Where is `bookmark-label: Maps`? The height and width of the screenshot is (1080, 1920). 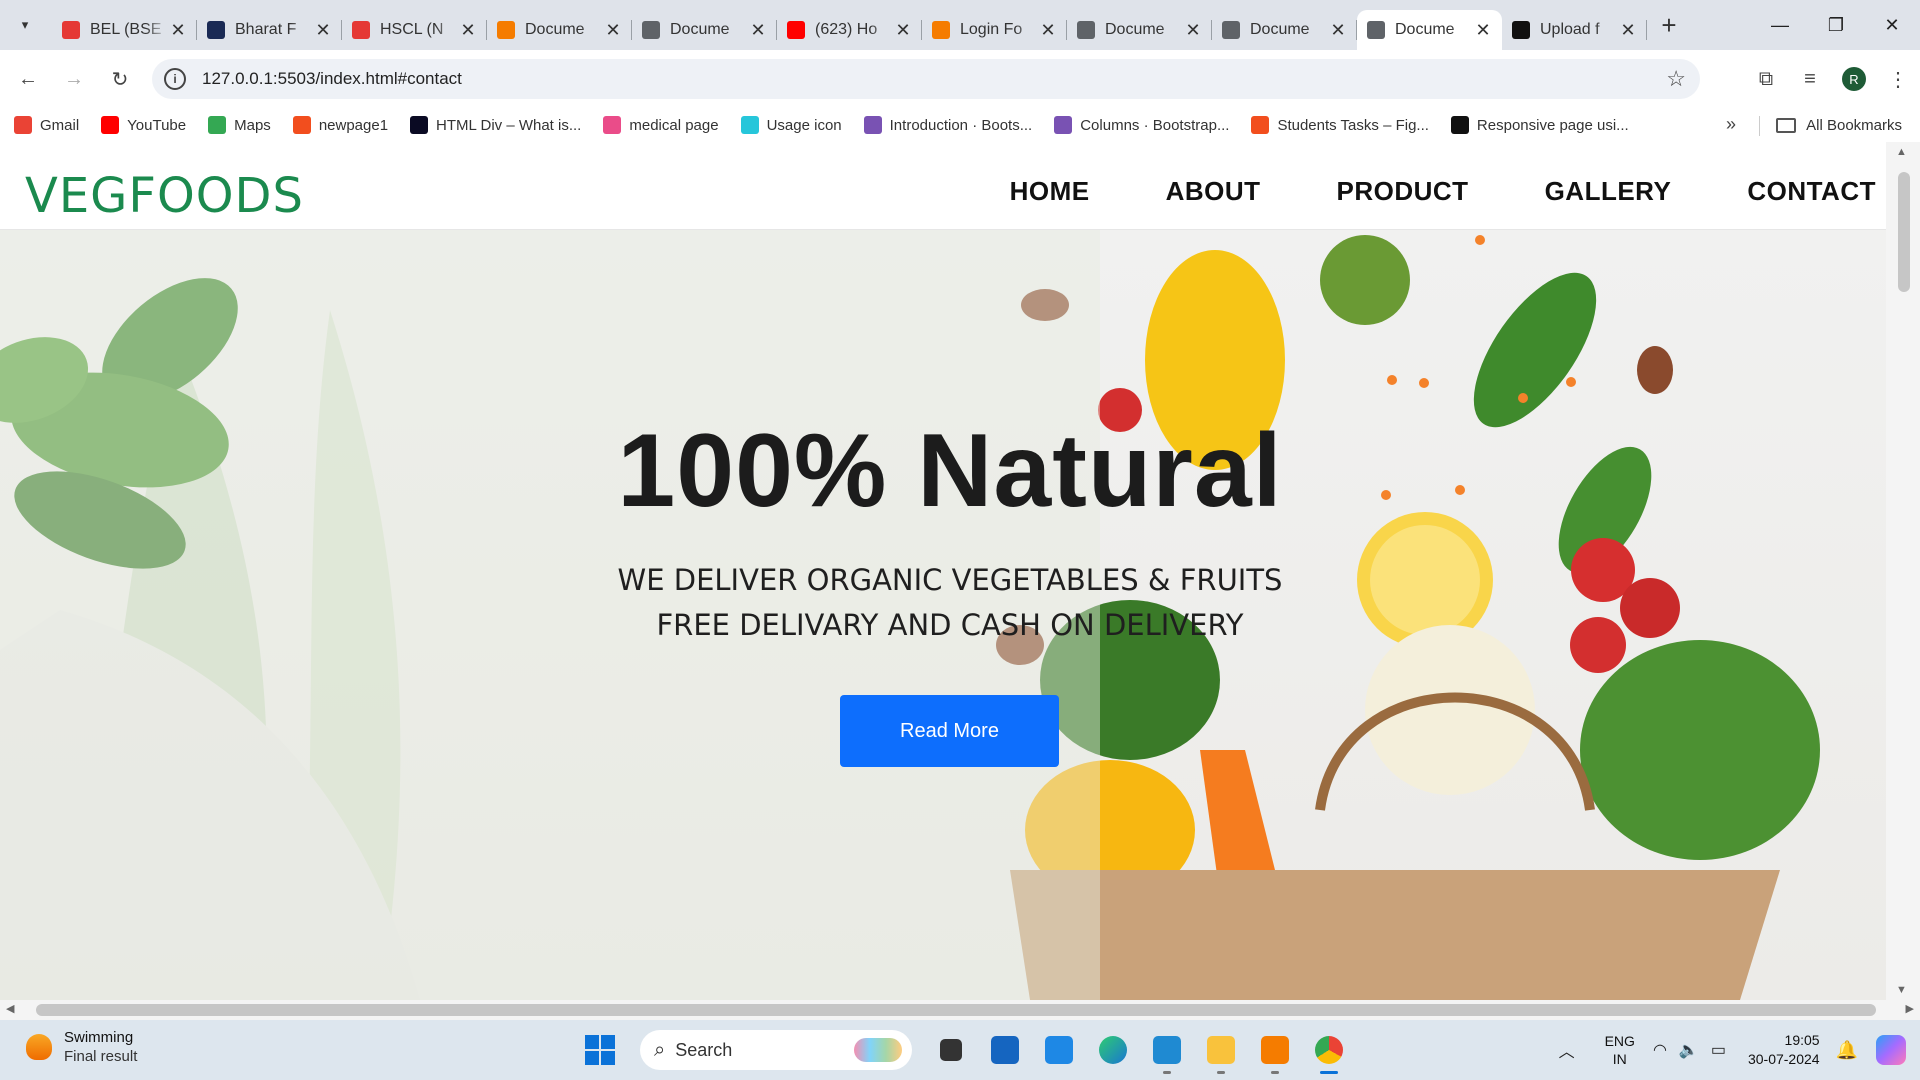 bookmark-label: Maps is located at coordinates (252, 125).